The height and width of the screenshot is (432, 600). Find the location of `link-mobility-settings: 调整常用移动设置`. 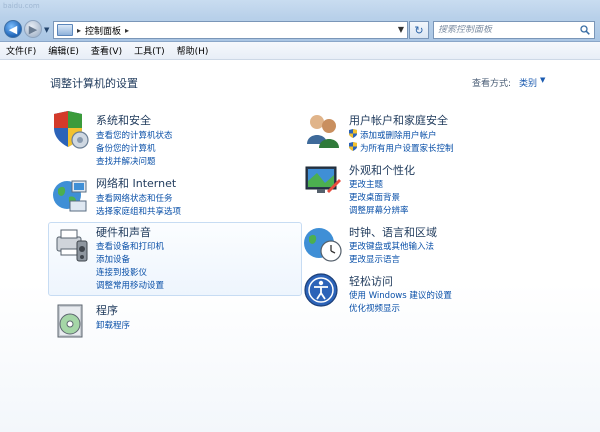

link-mobility-settings: 调整常用移动设置 is located at coordinates (130, 285).